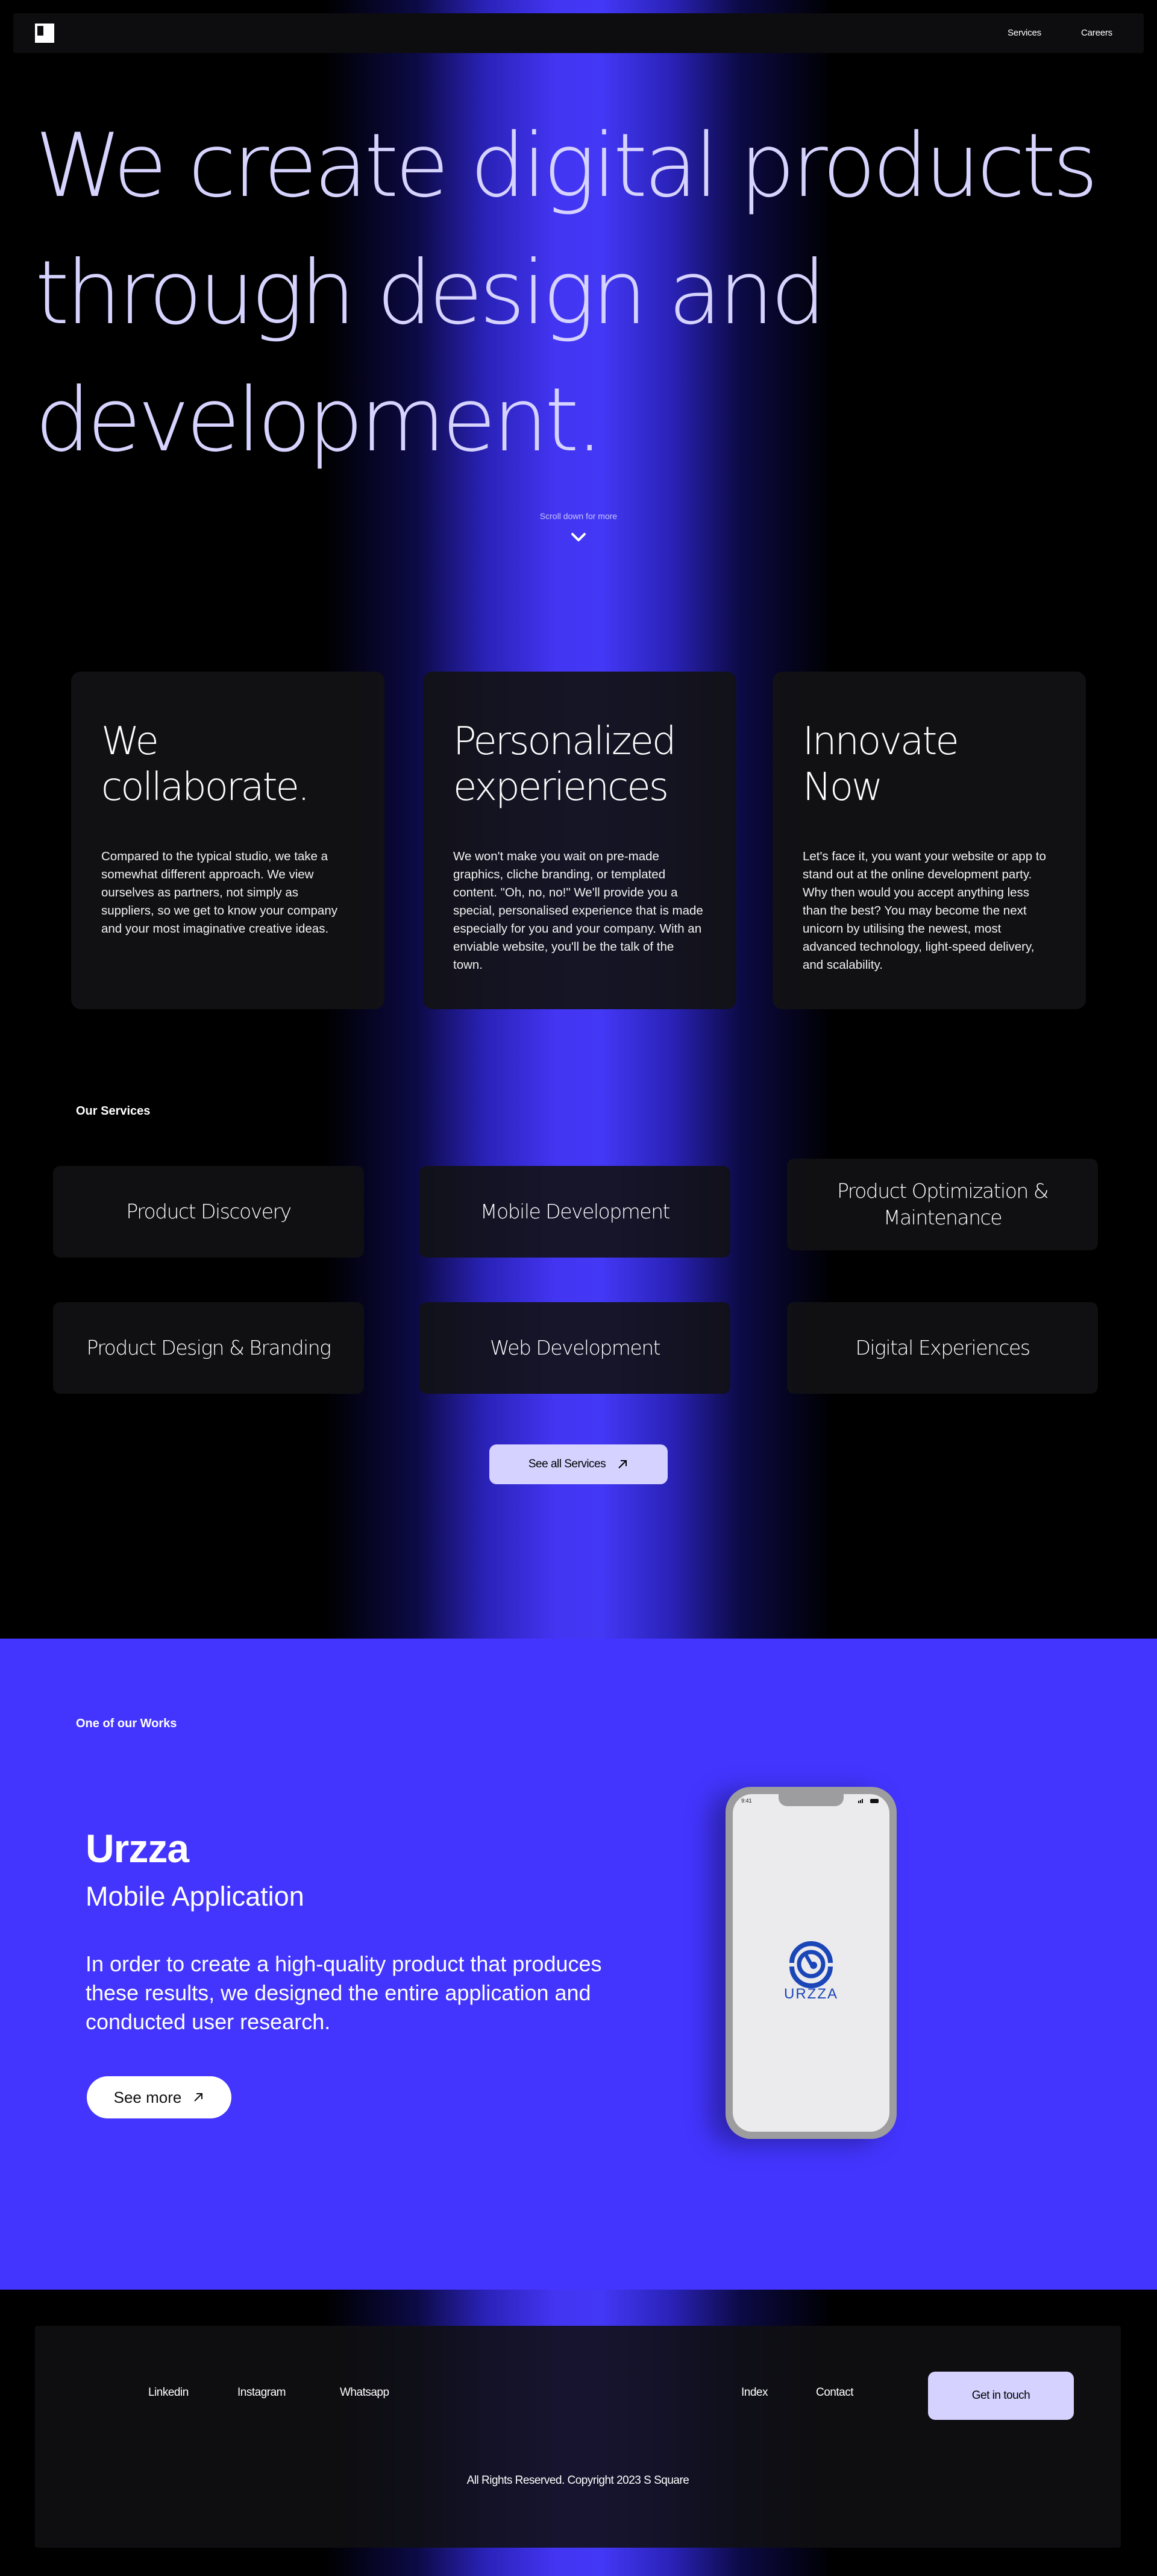 The width and height of the screenshot is (1157, 2576). Describe the element at coordinates (578, 33) in the screenshot. I see `top-navigation-bar: Services Careers` at that location.